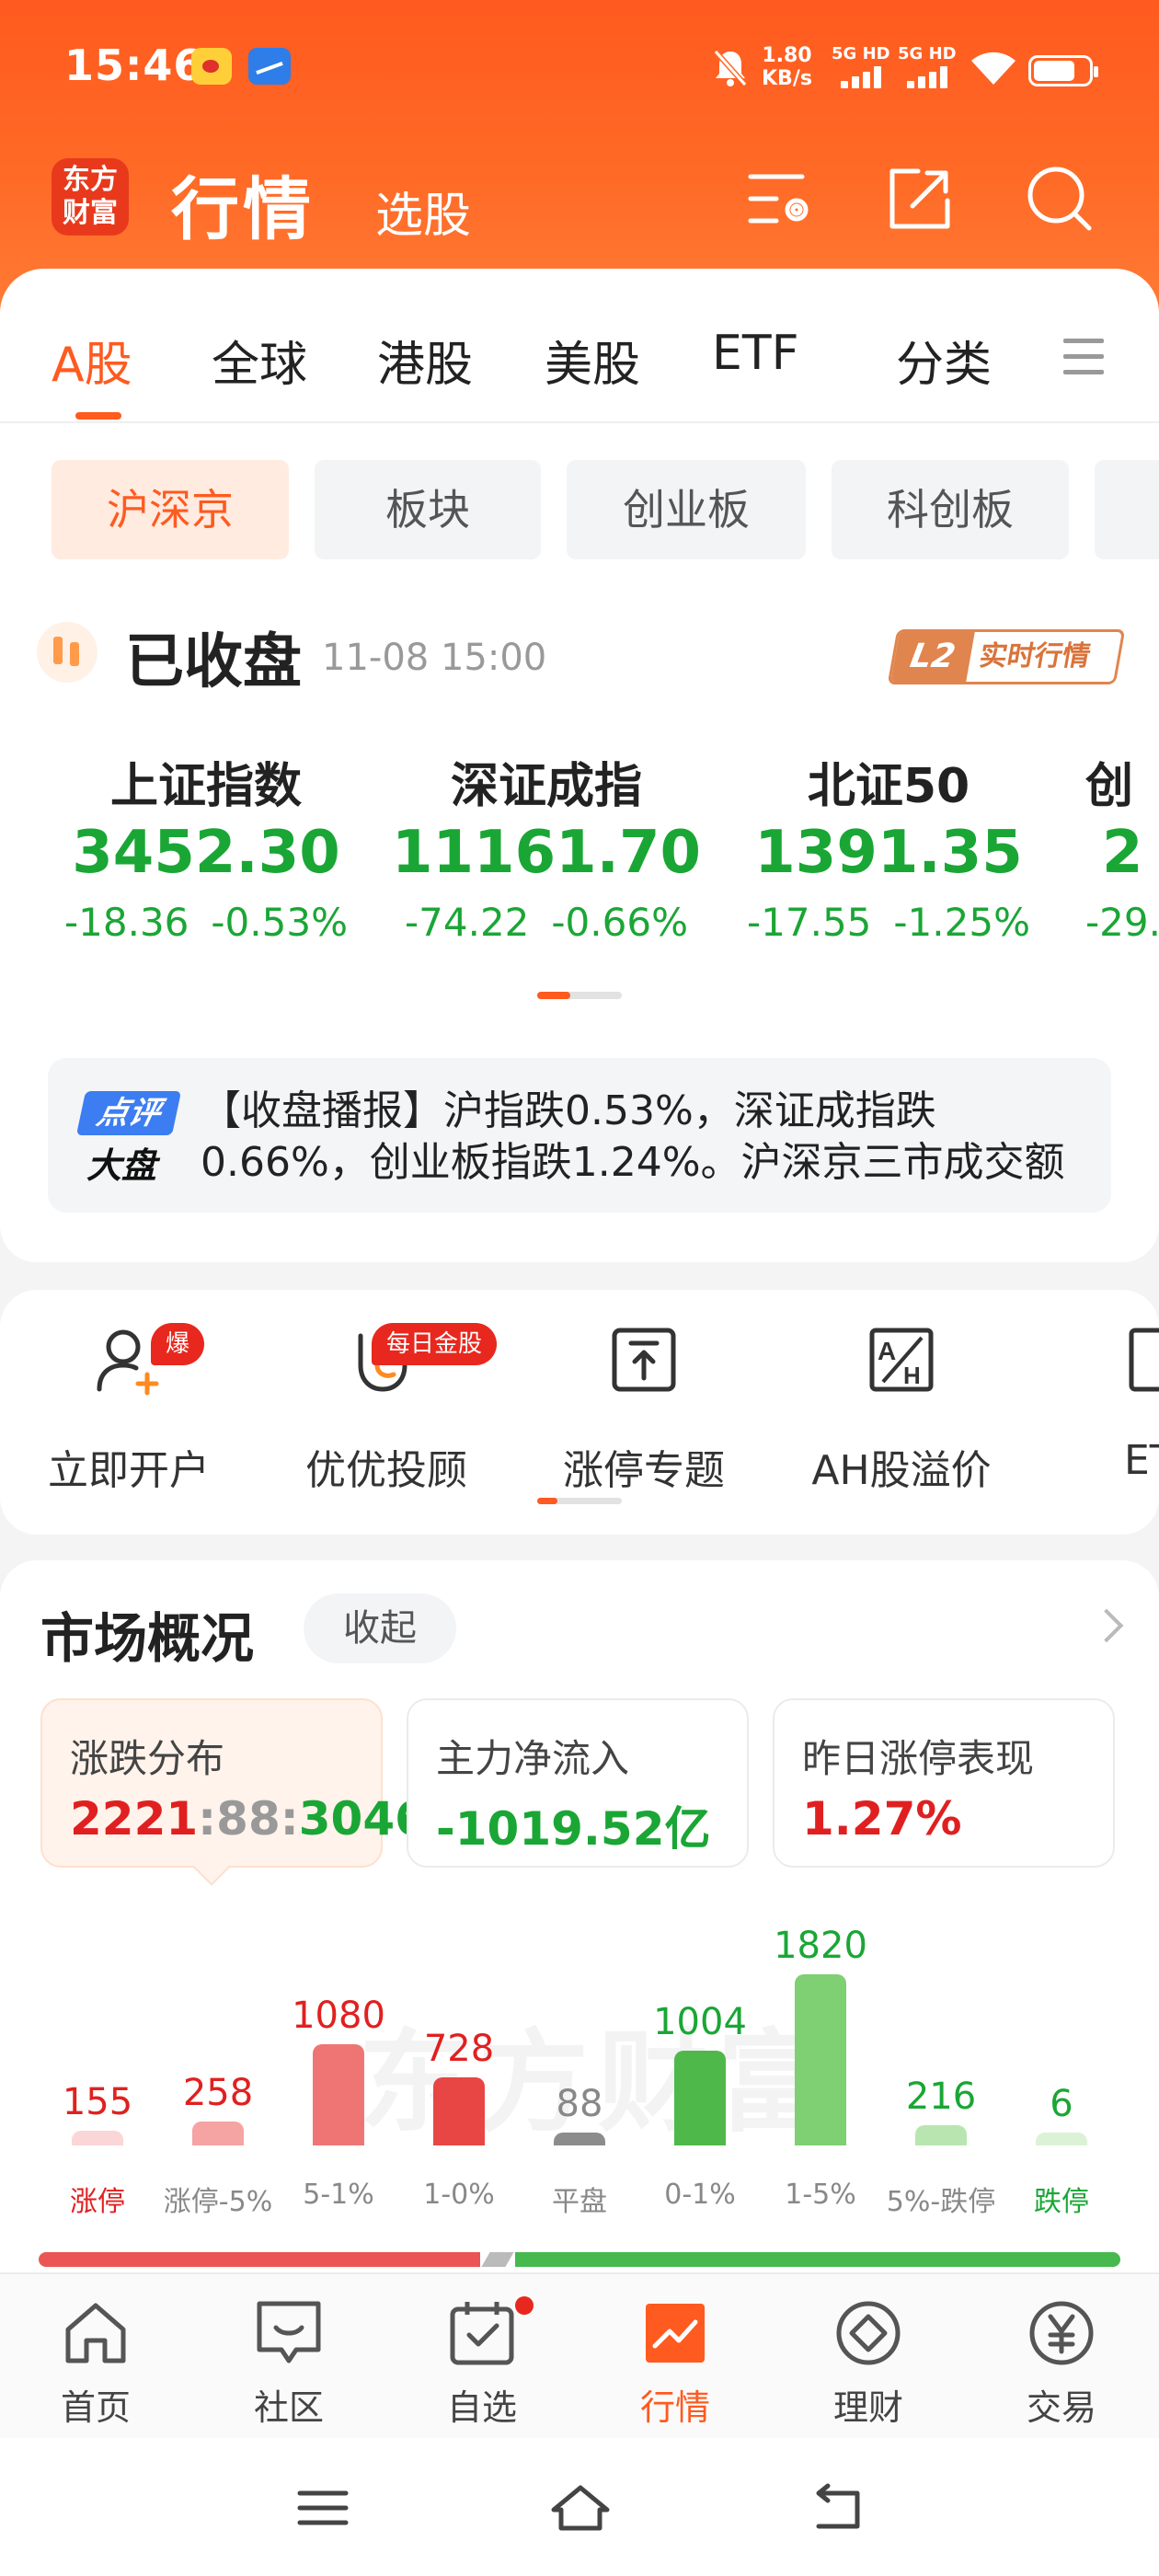 The image size is (1159, 2576). Describe the element at coordinates (598, 2083) in the screenshot. I see `watermark: 东方财富` at that location.